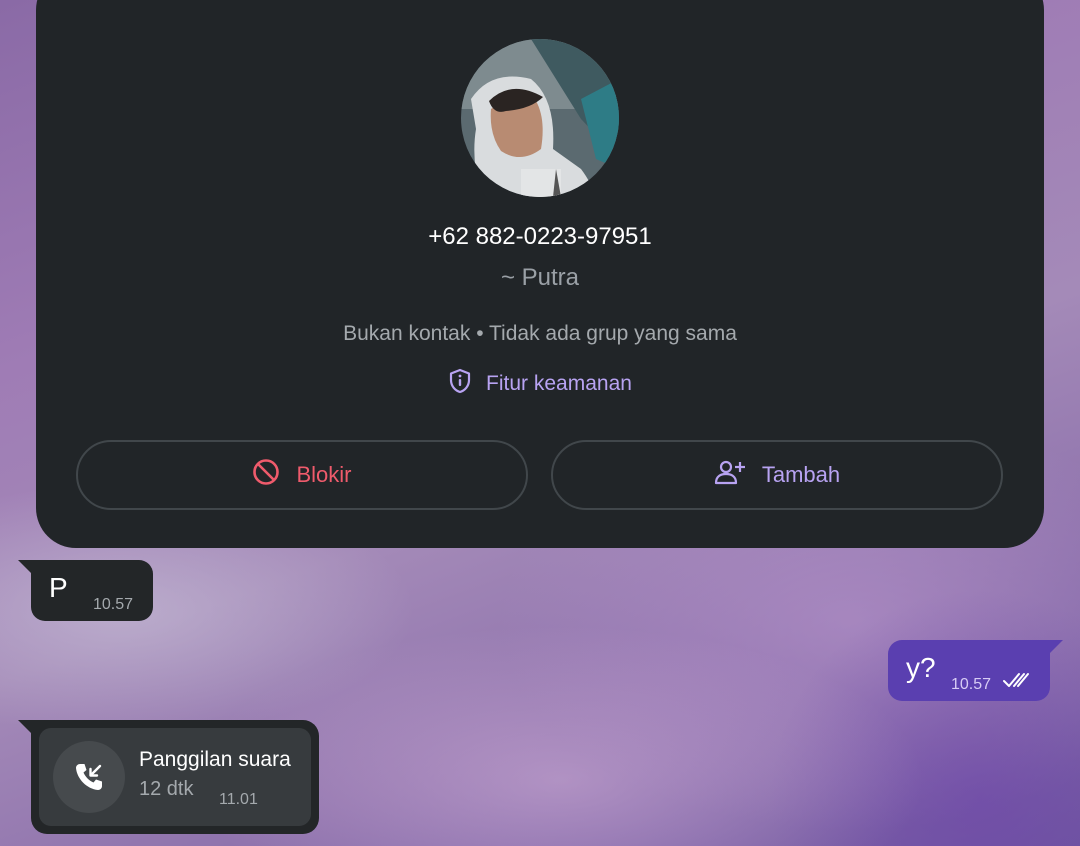  Describe the element at coordinates (1056, 647) in the screenshot. I see `outgoing-bubble-tail` at that location.